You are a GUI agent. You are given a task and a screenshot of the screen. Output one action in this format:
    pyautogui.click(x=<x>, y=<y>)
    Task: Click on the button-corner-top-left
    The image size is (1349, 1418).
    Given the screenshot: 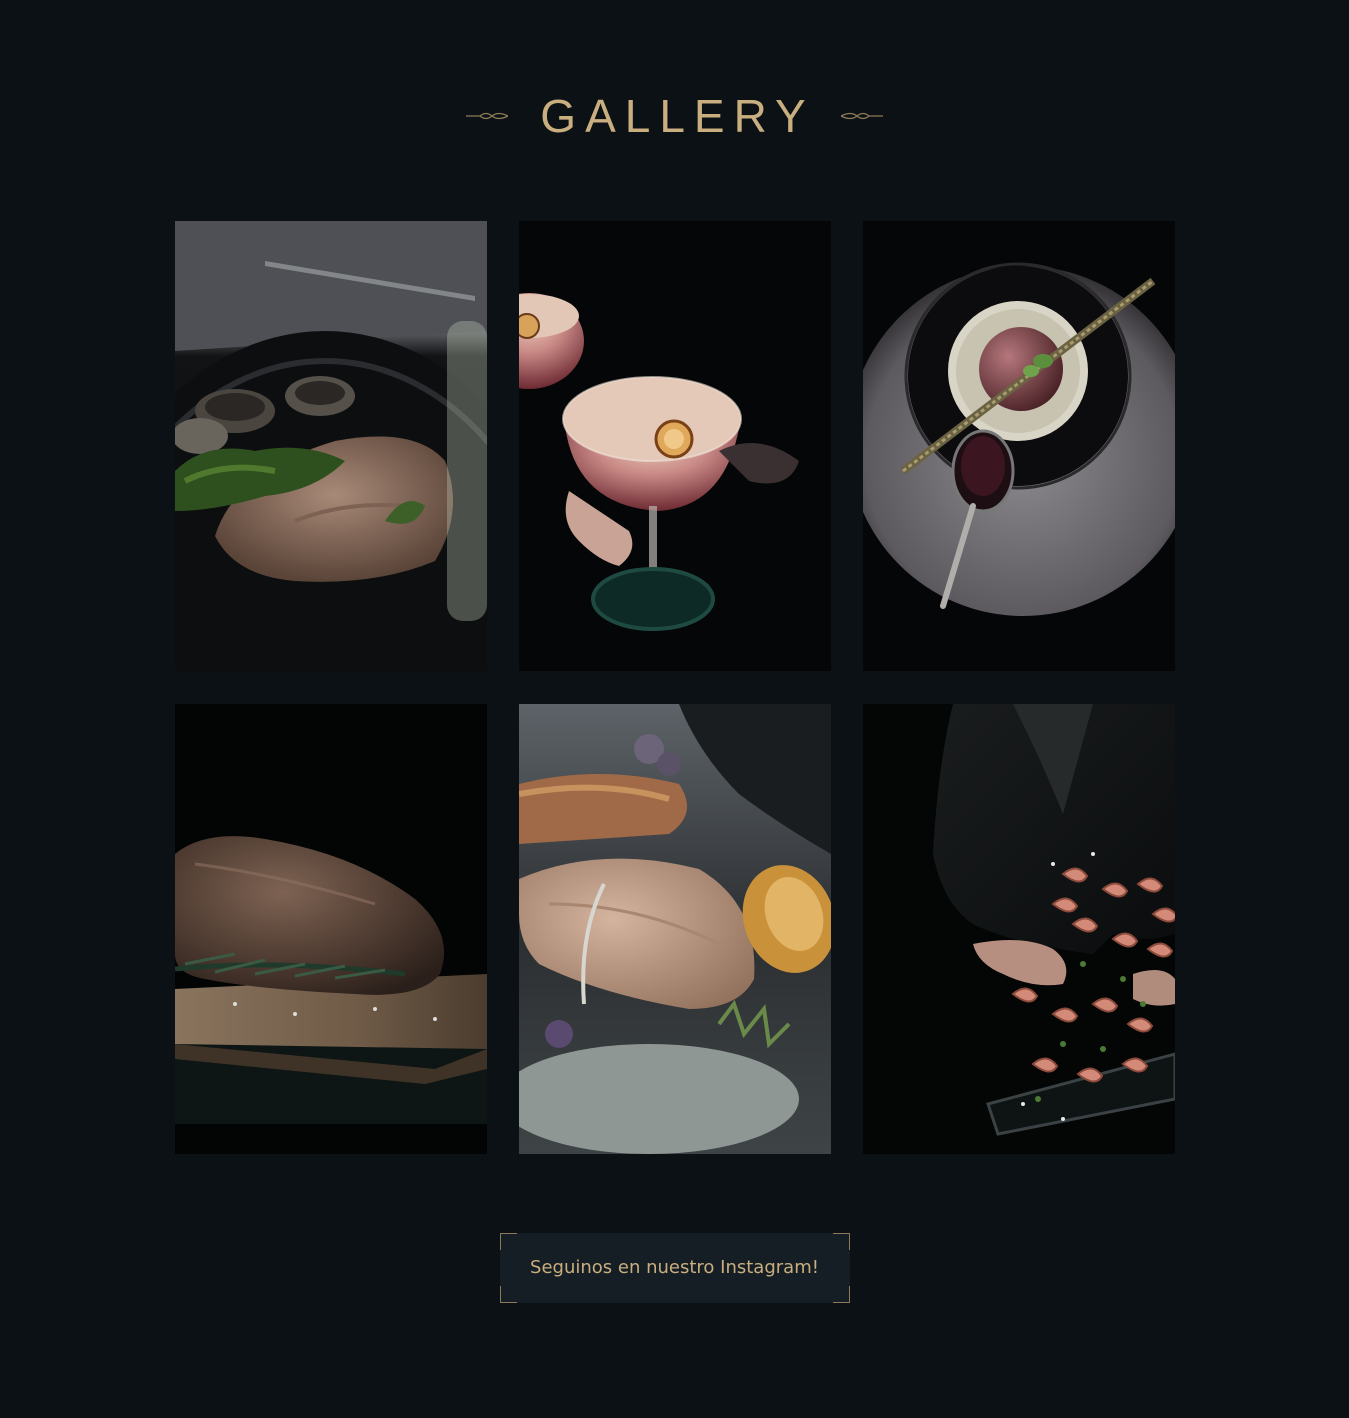 What is the action you would take?
    pyautogui.click(x=508, y=1241)
    